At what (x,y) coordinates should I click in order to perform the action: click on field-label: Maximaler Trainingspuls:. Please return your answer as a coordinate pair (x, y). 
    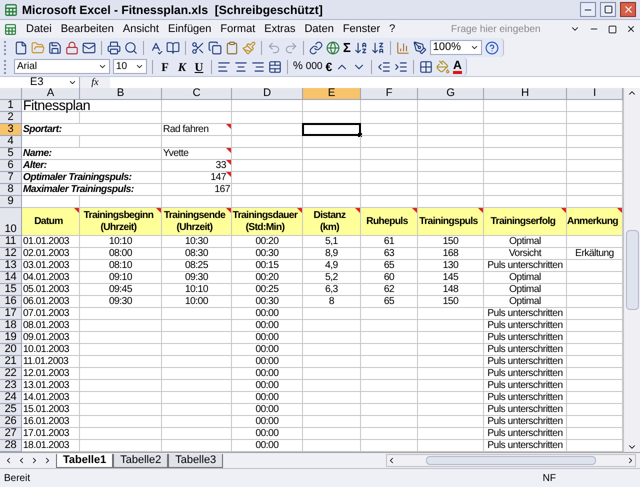
    Looking at the image, I should click on (92, 190).